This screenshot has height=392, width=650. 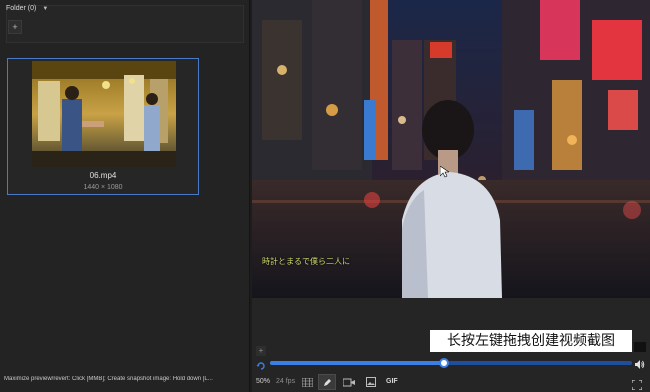 What do you see at coordinates (531, 341) in the screenshot?
I see `overlay-tip: 长按左键拖拽创建视频截图` at bounding box center [531, 341].